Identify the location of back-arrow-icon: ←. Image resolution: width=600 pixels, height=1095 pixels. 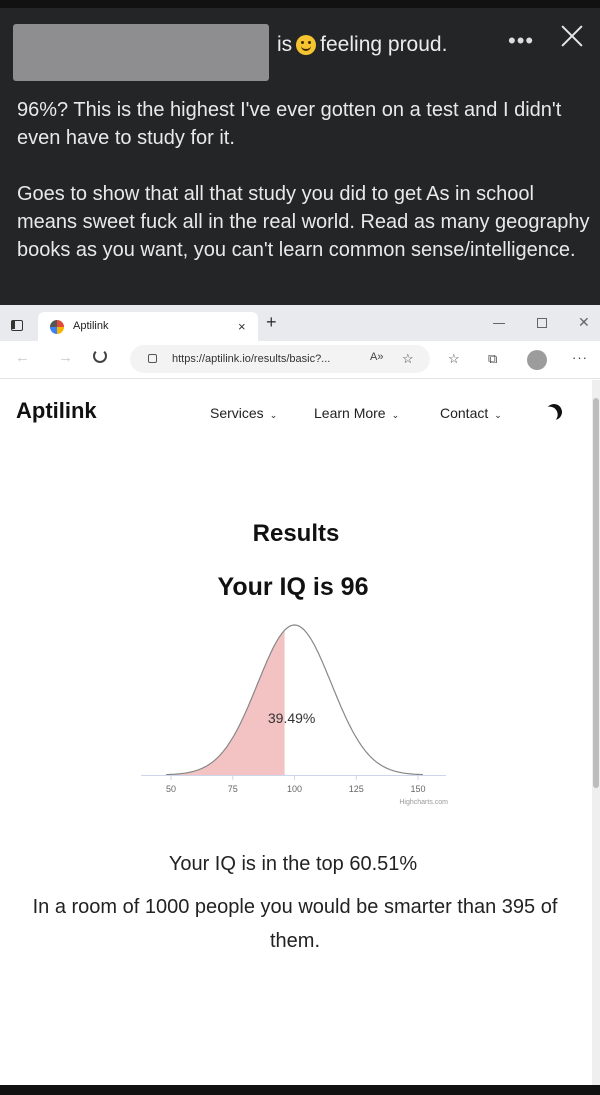
(22, 357).